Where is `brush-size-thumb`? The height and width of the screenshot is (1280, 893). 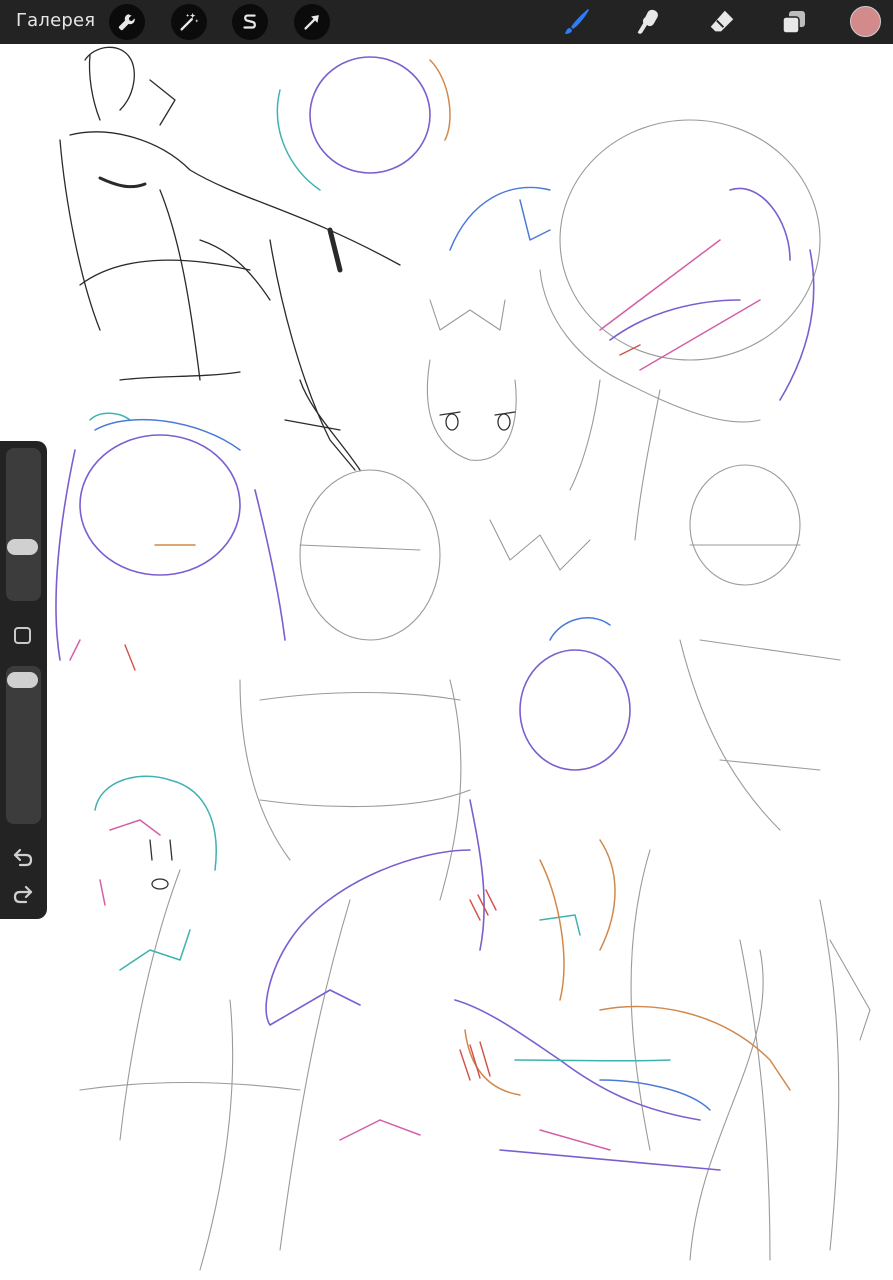
brush-size-thumb is located at coordinates (22, 547).